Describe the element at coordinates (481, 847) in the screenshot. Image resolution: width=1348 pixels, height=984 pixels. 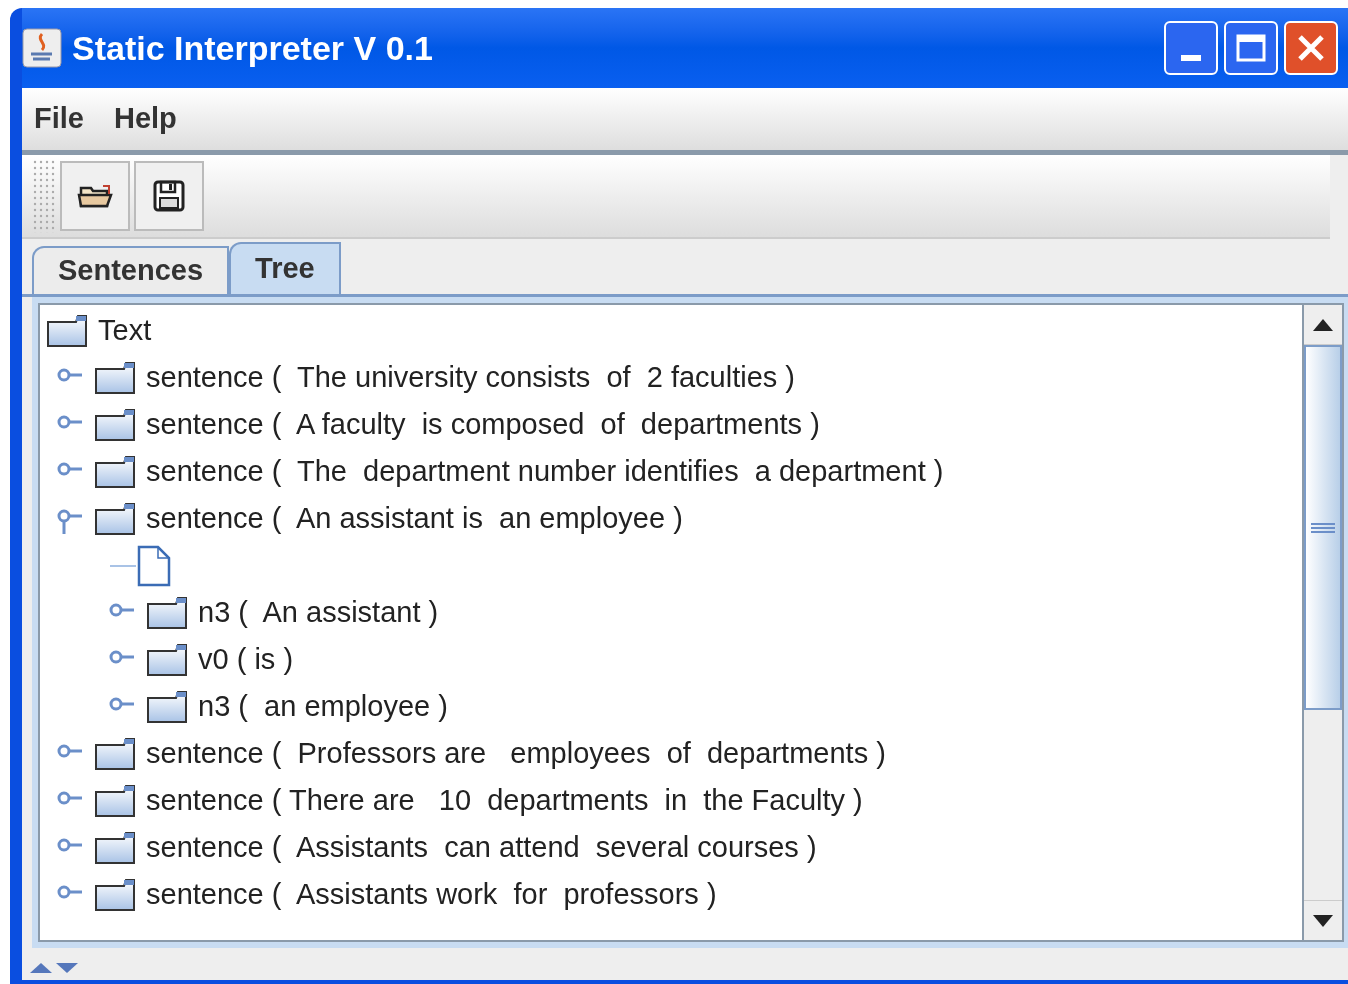
I see `tree-node-label: sentence ( Assistants can attend several courses )` at that location.